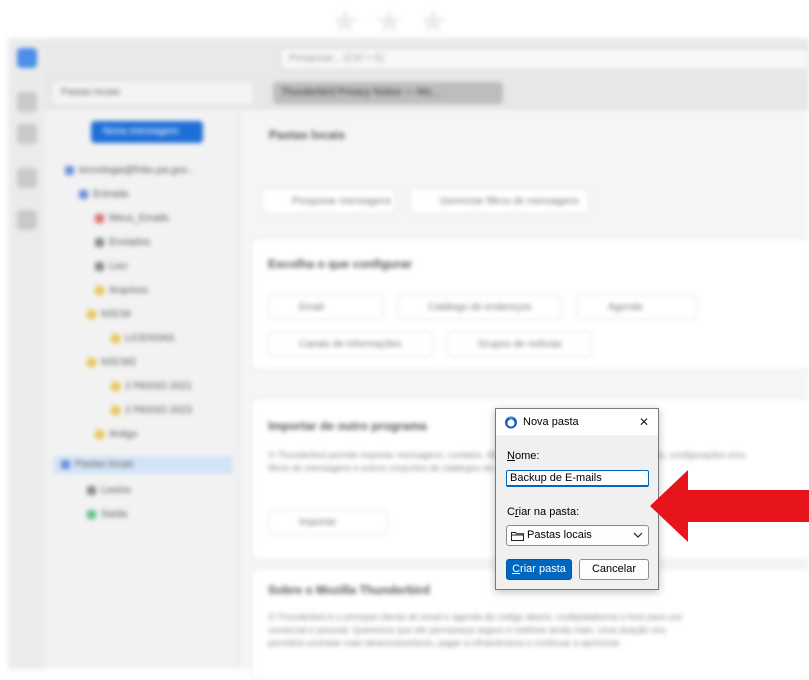 This screenshot has width=809, height=680. What do you see at coordinates (27, 58) in the screenshot?
I see `mail-space-icon` at bounding box center [27, 58].